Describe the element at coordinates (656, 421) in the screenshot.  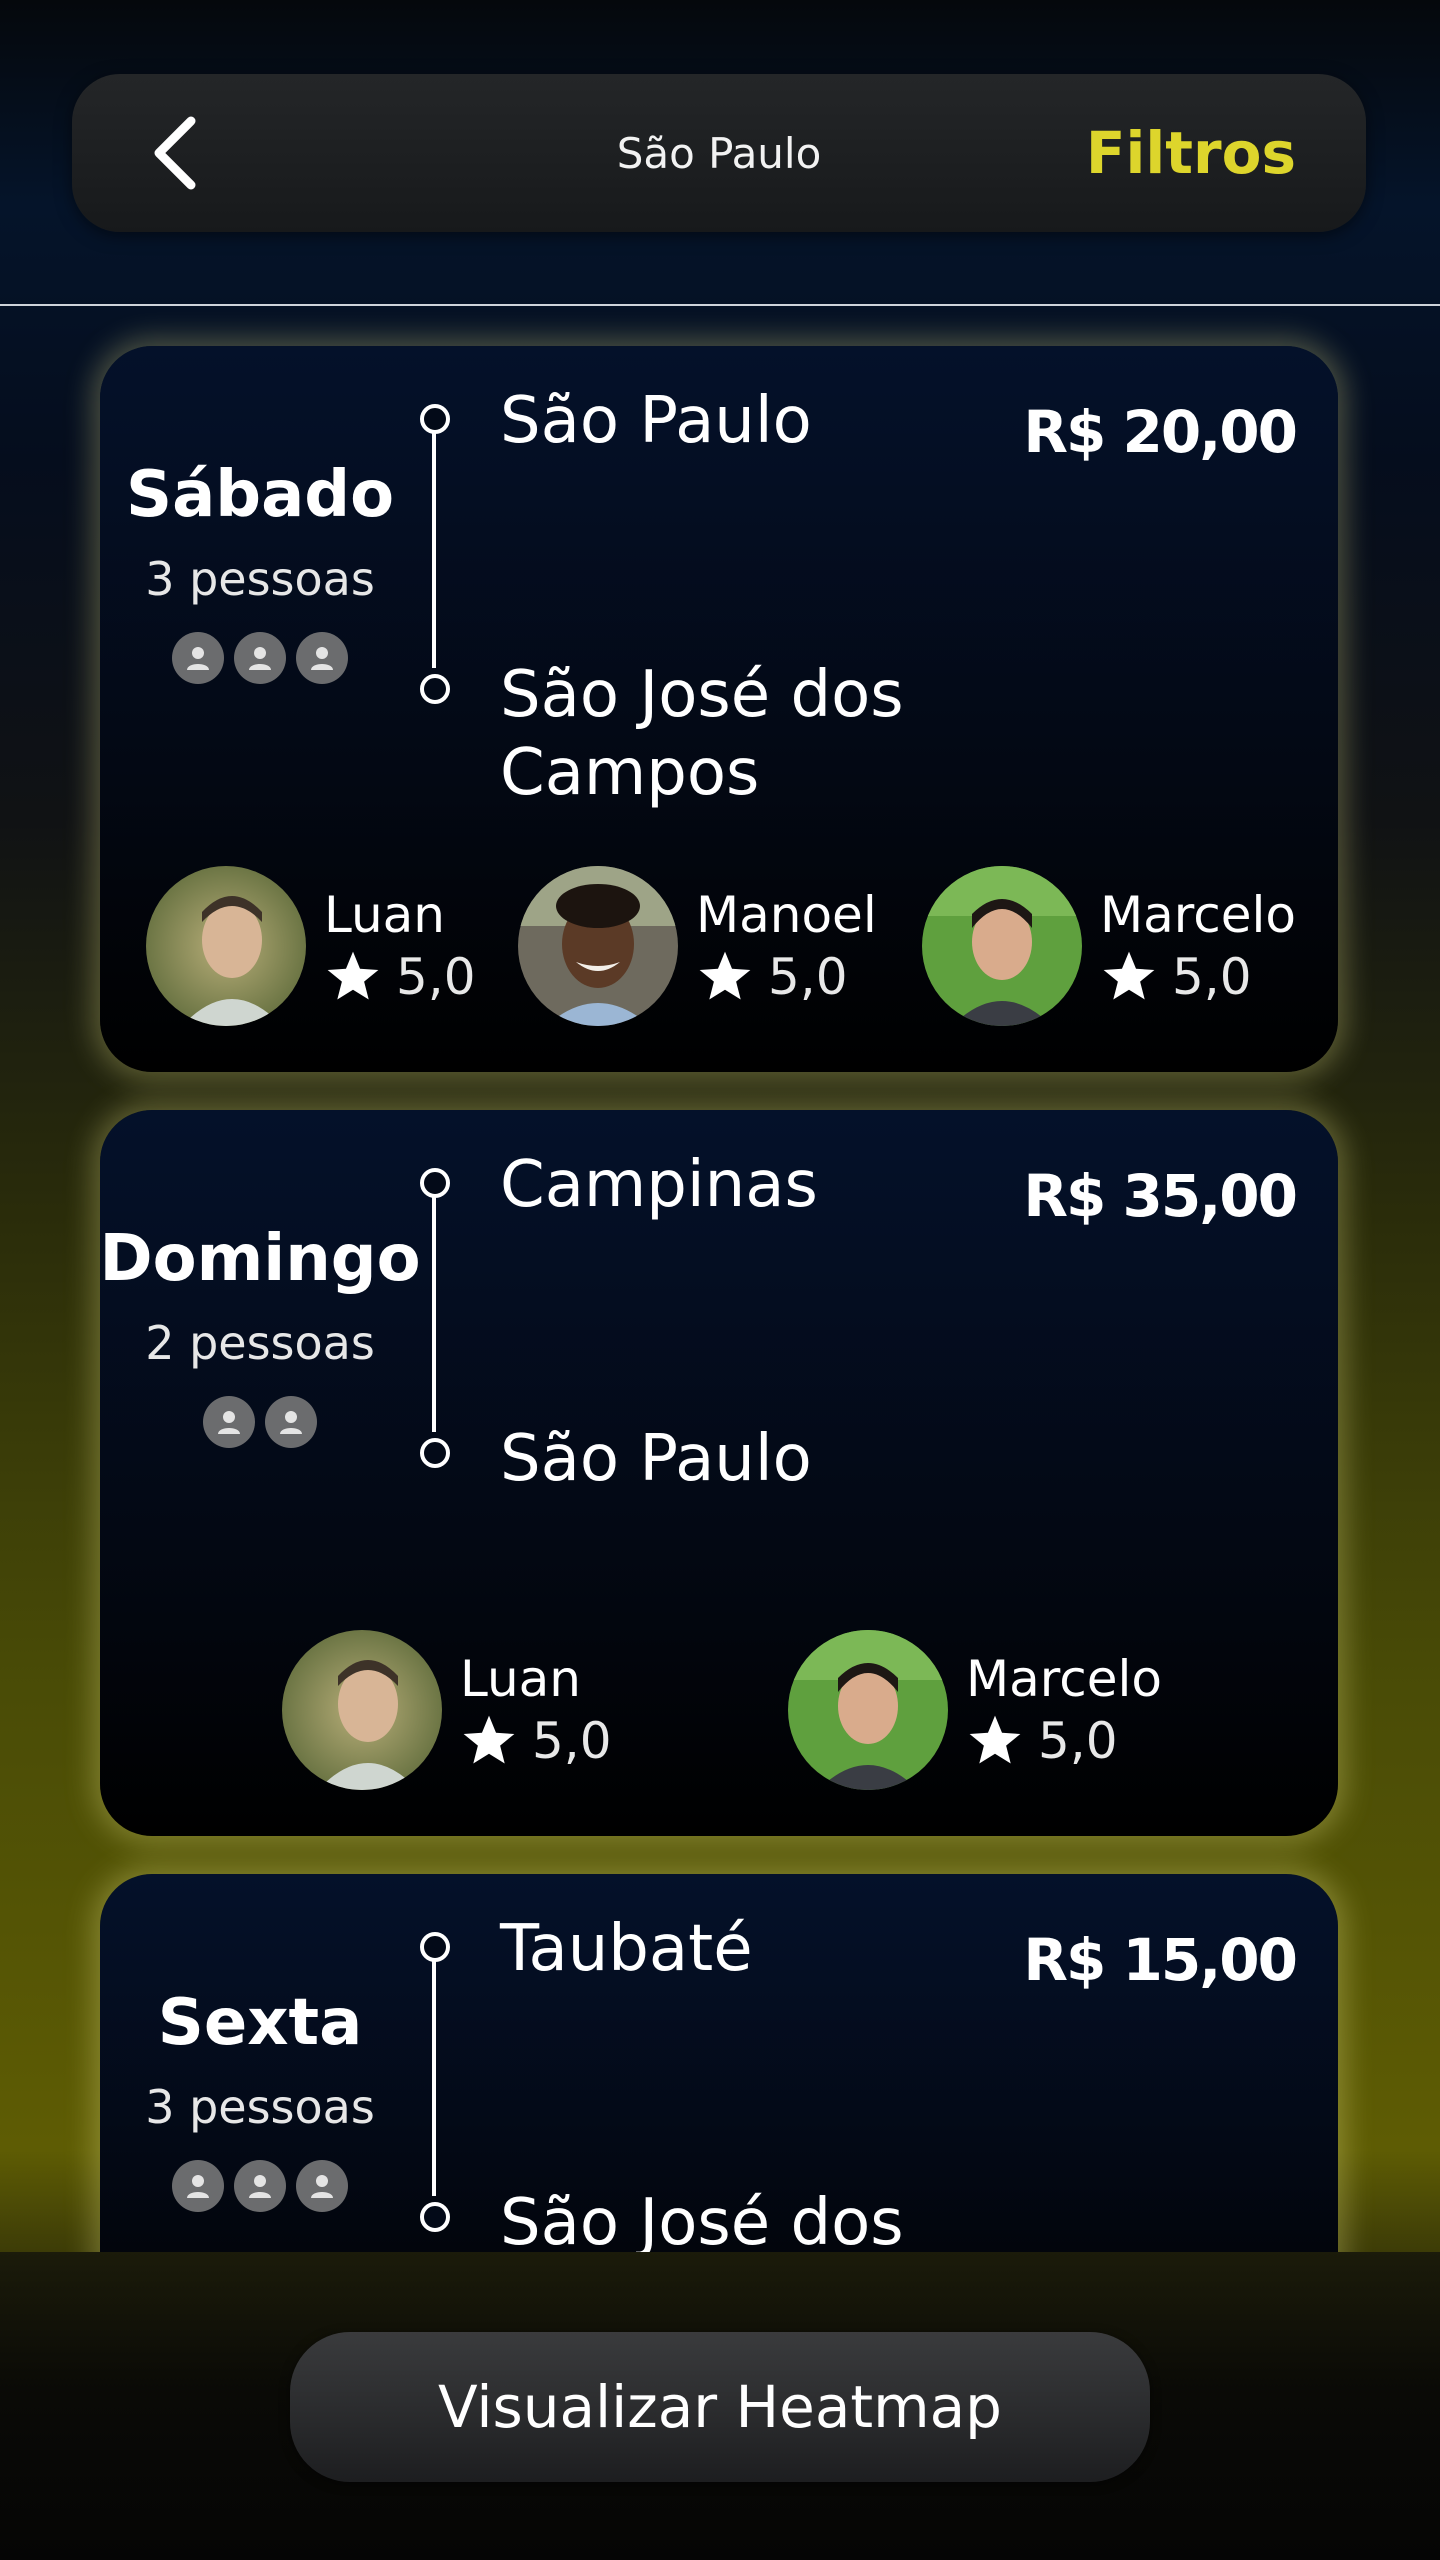
I see `origin-city: São Paulo` at that location.